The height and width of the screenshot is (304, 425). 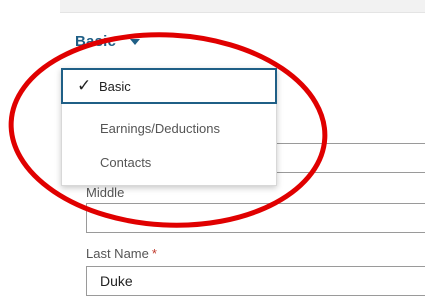 What do you see at coordinates (96, 41) in the screenshot?
I see `section-dropdown-label: Basic` at bounding box center [96, 41].